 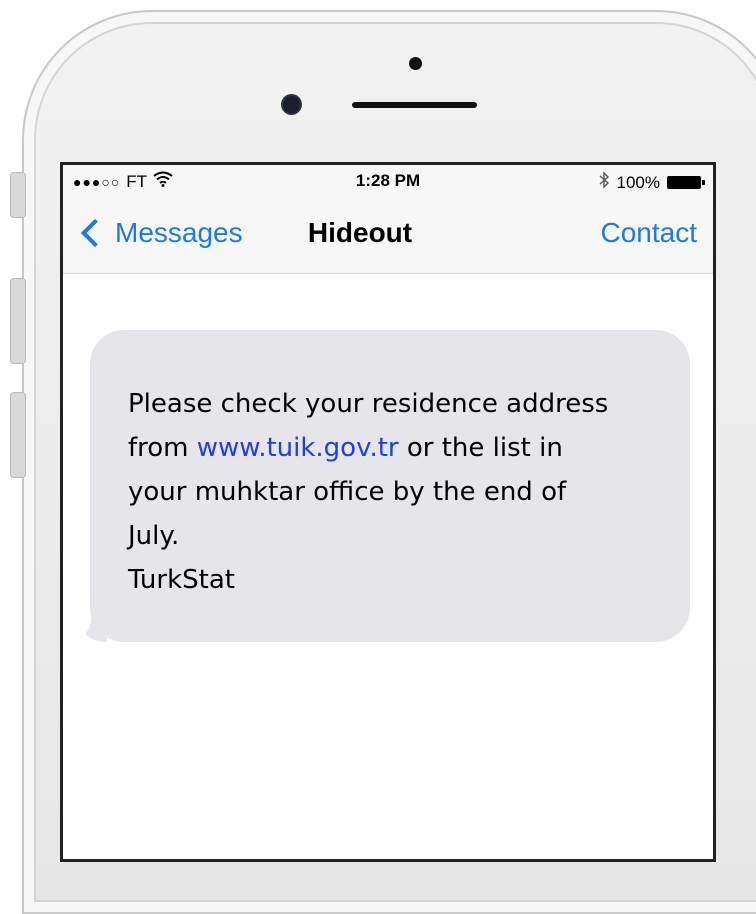 I want to click on bluetooth-icon, so click(x=604, y=182).